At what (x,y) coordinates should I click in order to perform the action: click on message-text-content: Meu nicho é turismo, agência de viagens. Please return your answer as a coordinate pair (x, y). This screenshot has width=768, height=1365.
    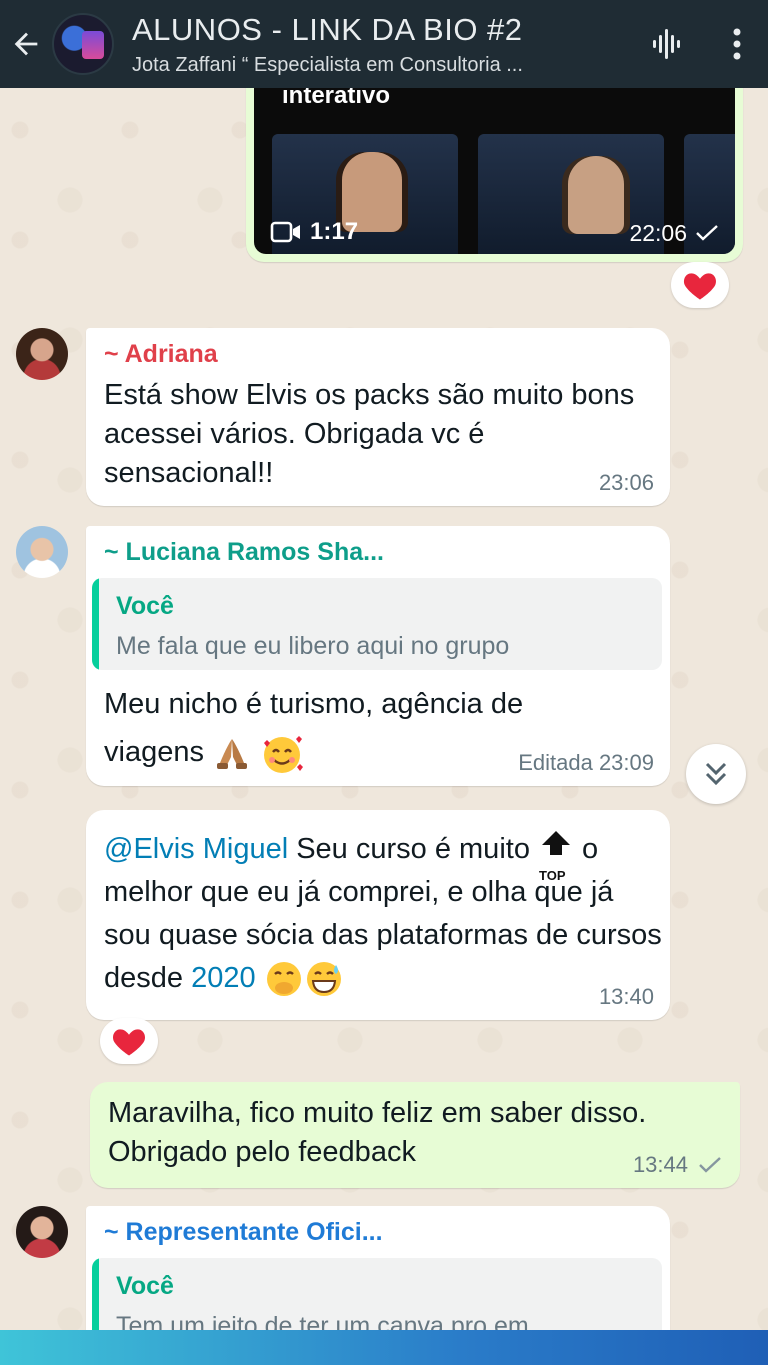
    Looking at the image, I should click on (314, 728).